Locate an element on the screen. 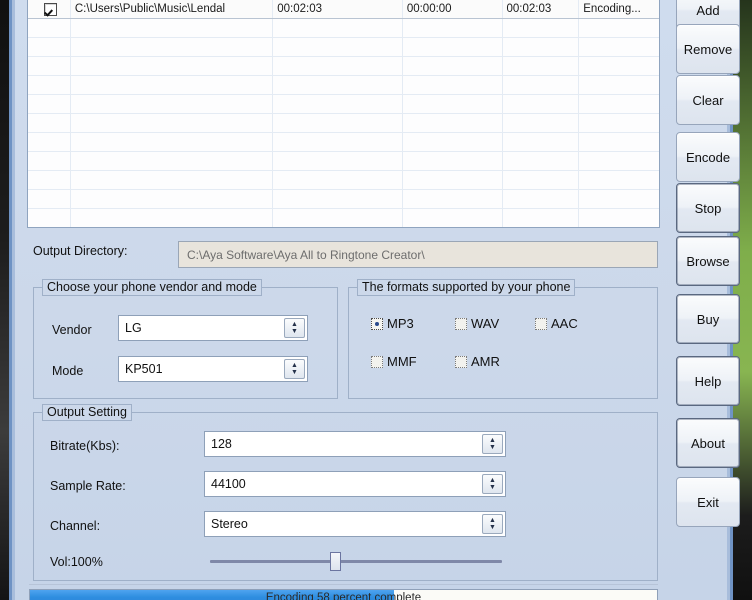 This screenshot has height=600, width=752. format-option-mp3: MP3 is located at coordinates (392, 323).